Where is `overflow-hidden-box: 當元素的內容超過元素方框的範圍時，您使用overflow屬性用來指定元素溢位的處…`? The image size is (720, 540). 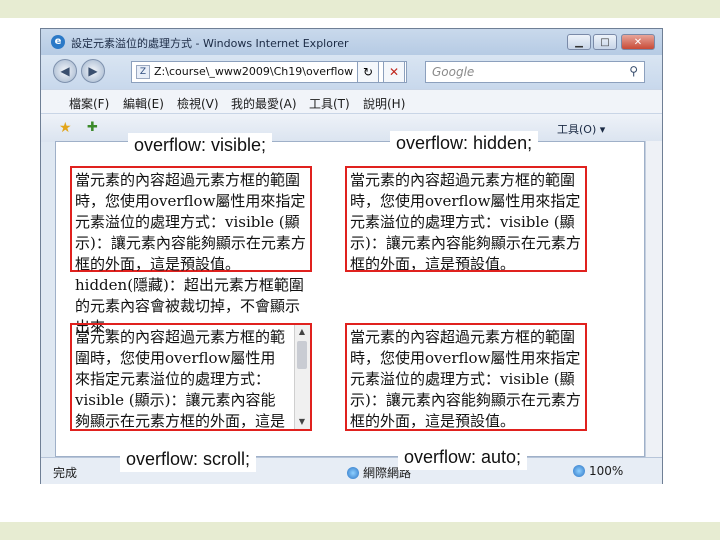 overflow-hidden-box: 當元素的內容超過元素方框的範圍時，您使用overflow屬性用來指定元素溢位的處… is located at coordinates (466, 219).